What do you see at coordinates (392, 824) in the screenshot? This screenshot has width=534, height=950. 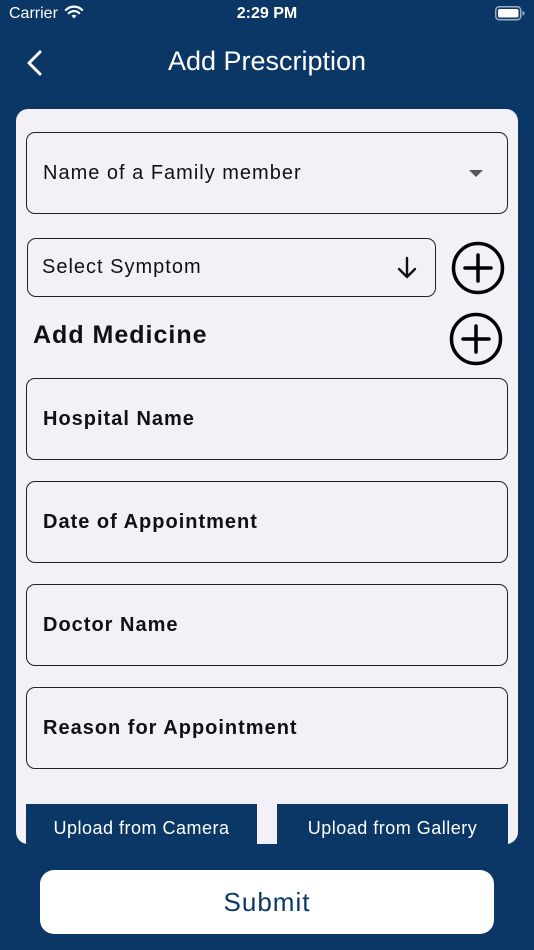 I see `upload-gallery-button: Upload from Gallery` at bounding box center [392, 824].